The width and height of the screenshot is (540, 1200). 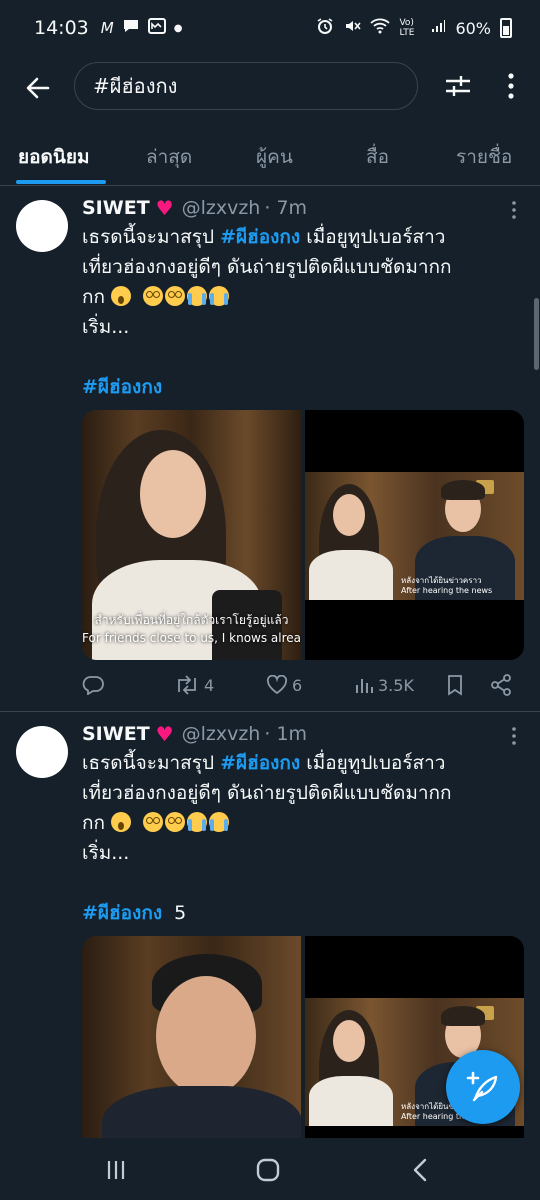 I want to click on compose-tweet-button, so click(x=483, y=1087).